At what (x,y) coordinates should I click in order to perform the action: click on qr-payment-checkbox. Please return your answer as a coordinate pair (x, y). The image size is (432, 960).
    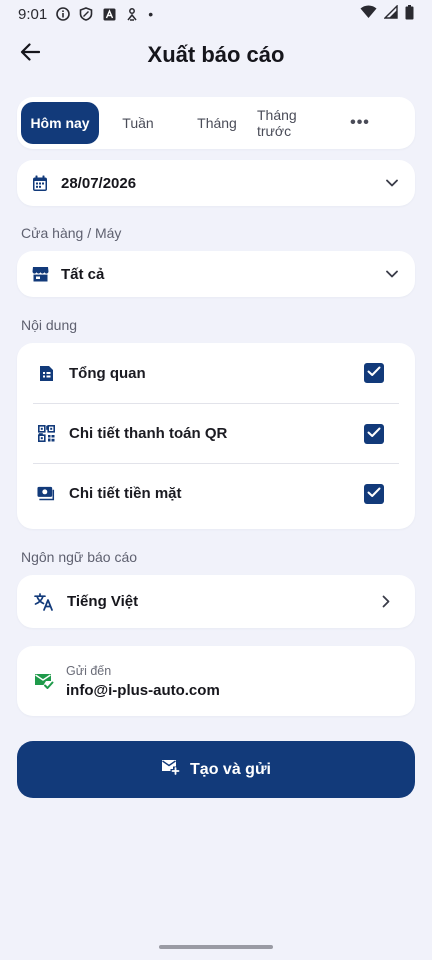
    Looking at the image, I should click on (374, 433).